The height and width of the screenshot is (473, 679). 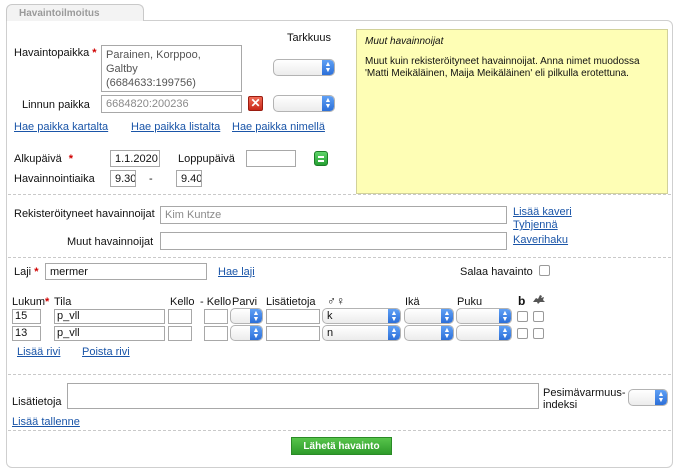 I want to click on find-location-name-link: Hae paikka nimellä, so click(x=278, y=127).